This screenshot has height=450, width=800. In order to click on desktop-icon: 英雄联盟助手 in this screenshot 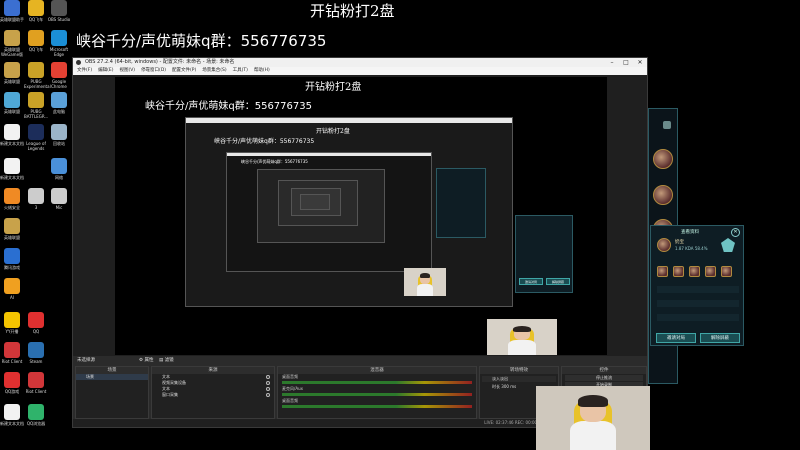, I will do `click(12, 11)`.